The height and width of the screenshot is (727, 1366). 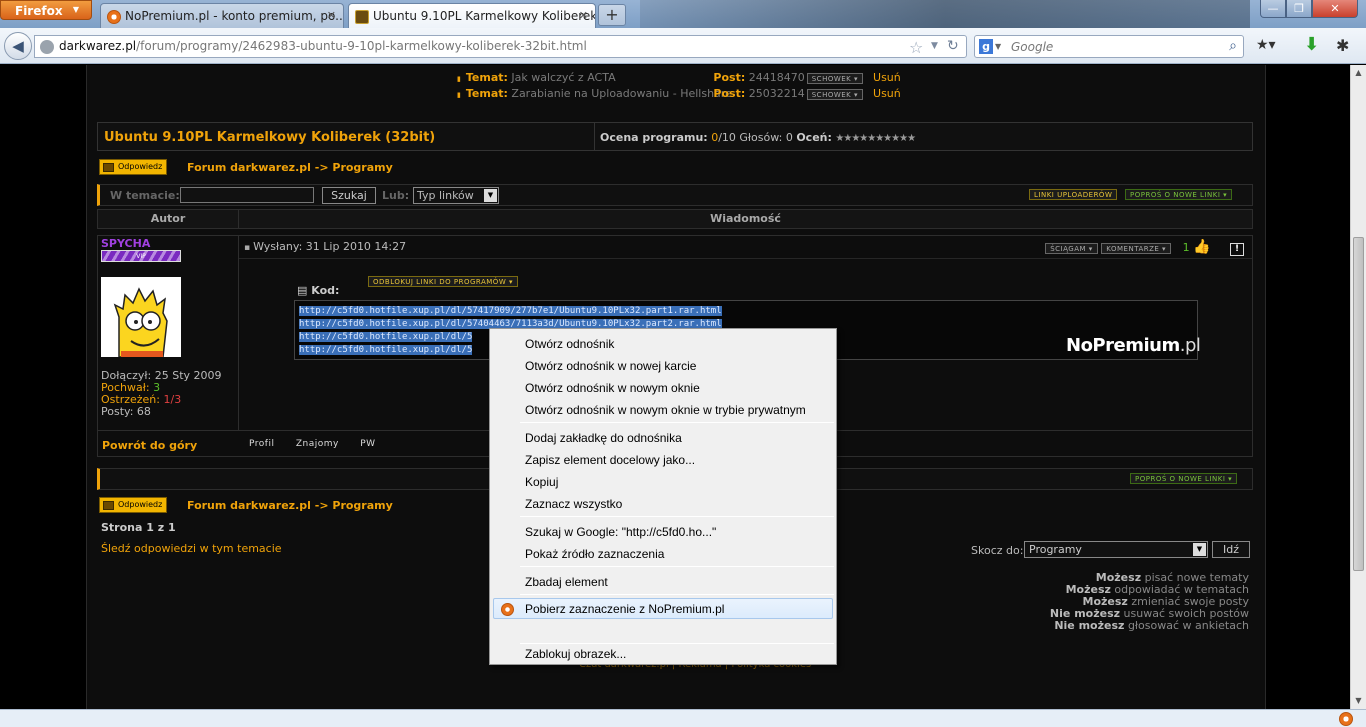 What do you see at coordinates (98, 46) in the screenshot?
I see `url-host: darkwarez.pl` at bounding box center [98, 46].